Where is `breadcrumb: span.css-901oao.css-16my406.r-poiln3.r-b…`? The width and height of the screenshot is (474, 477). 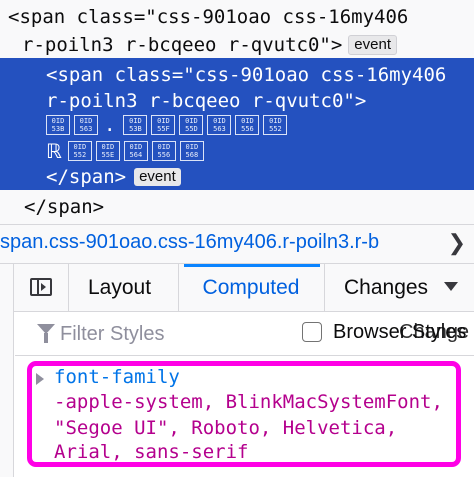 breadcrumb: span.css-901oao.css-16my406.r-poiln3.r-b… is located at coordinates (237, 244).